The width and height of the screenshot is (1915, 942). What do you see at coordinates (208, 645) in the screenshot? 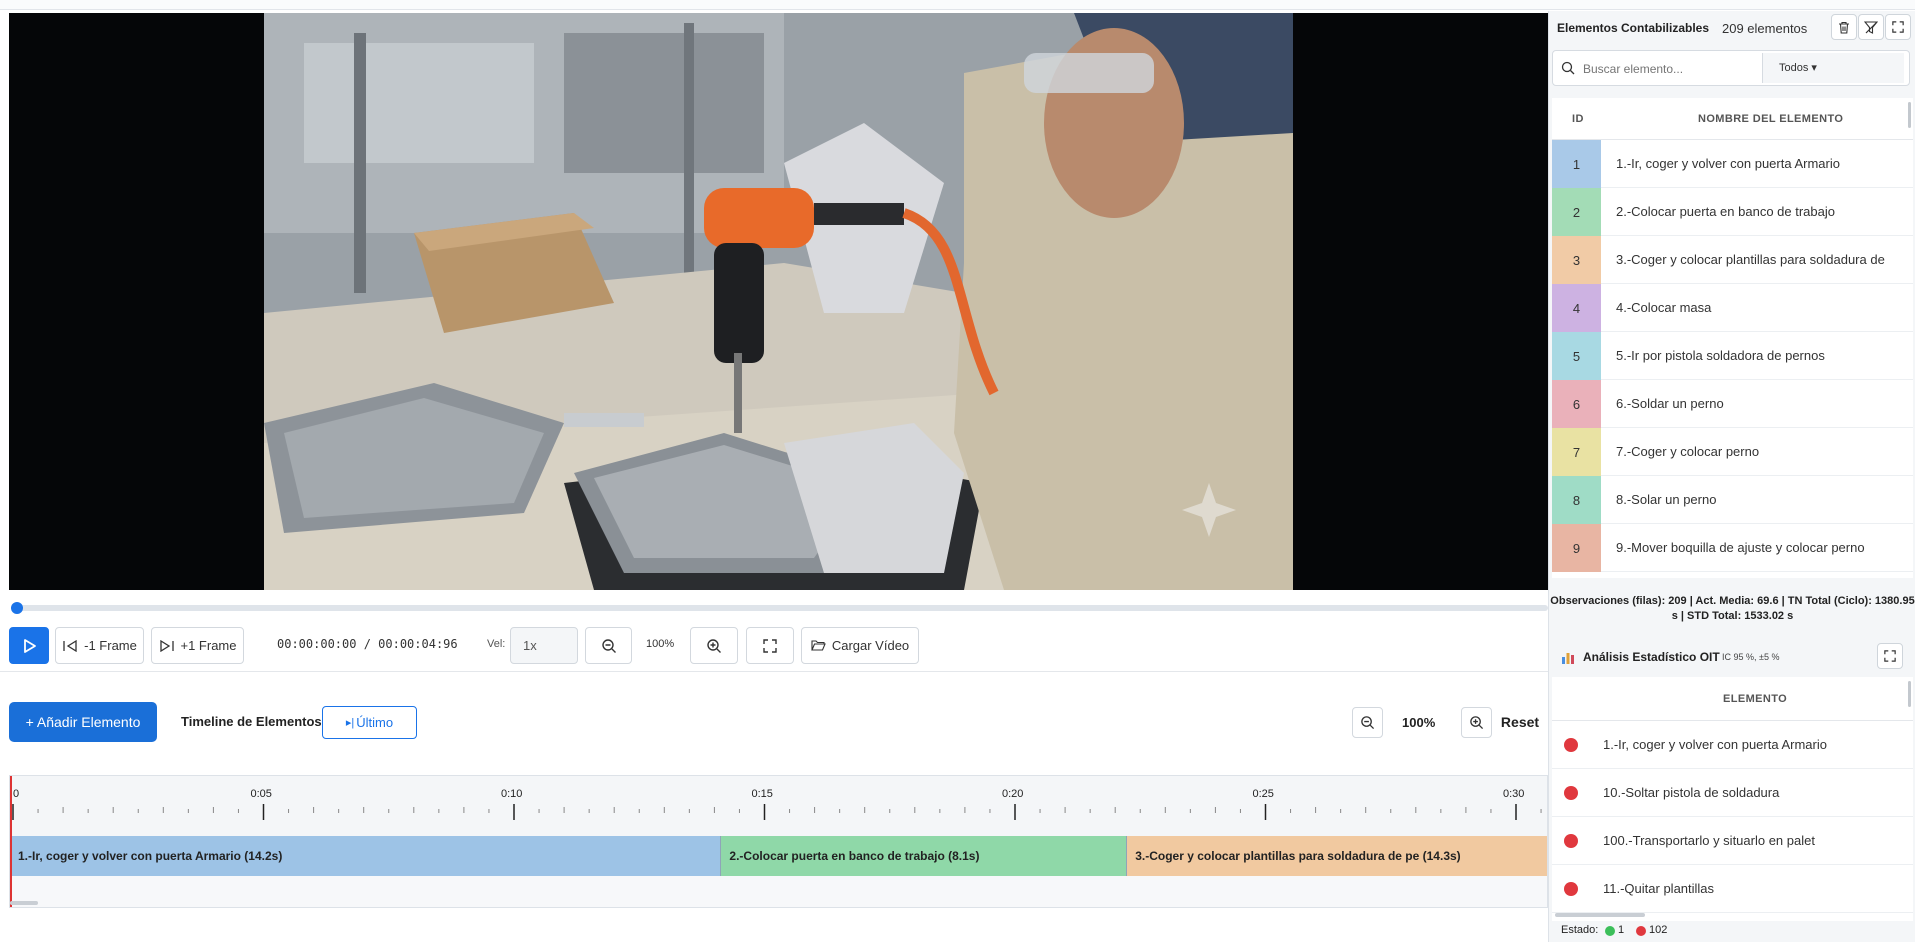
I see `next-frame-label: +1 Frame` at bounding box center [208, 645].